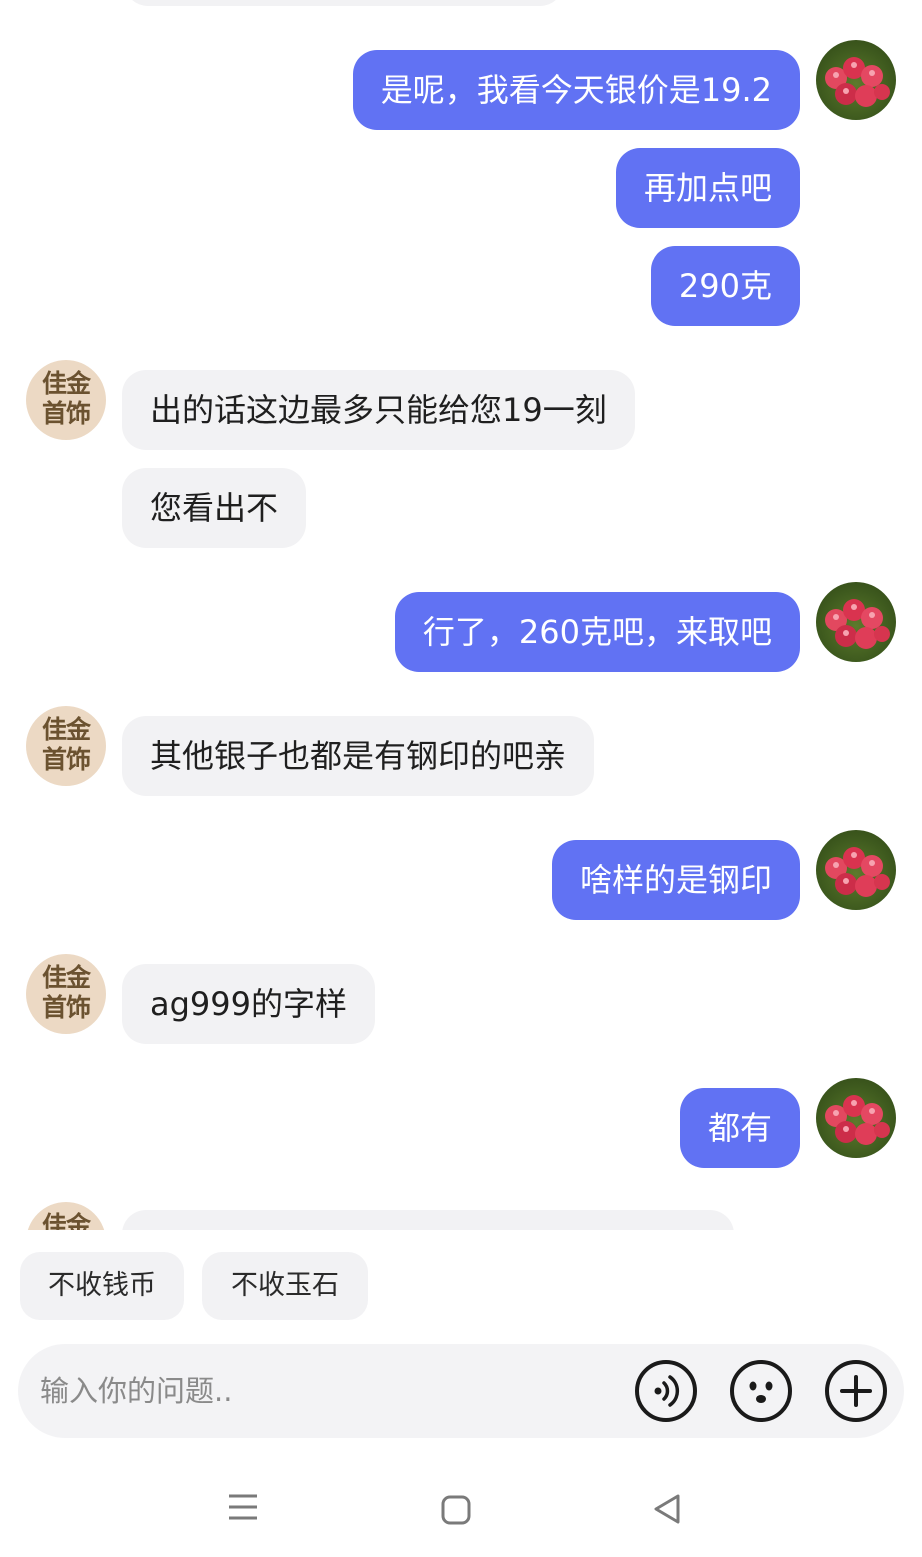 This screenshot has width=922, height=1557. What do you see at coordinates (358, 756) in the screenshot?
I see `message-bubble-incoming: 其他银子也都是有钢印的吧亲` at bounding box center [358, 756].